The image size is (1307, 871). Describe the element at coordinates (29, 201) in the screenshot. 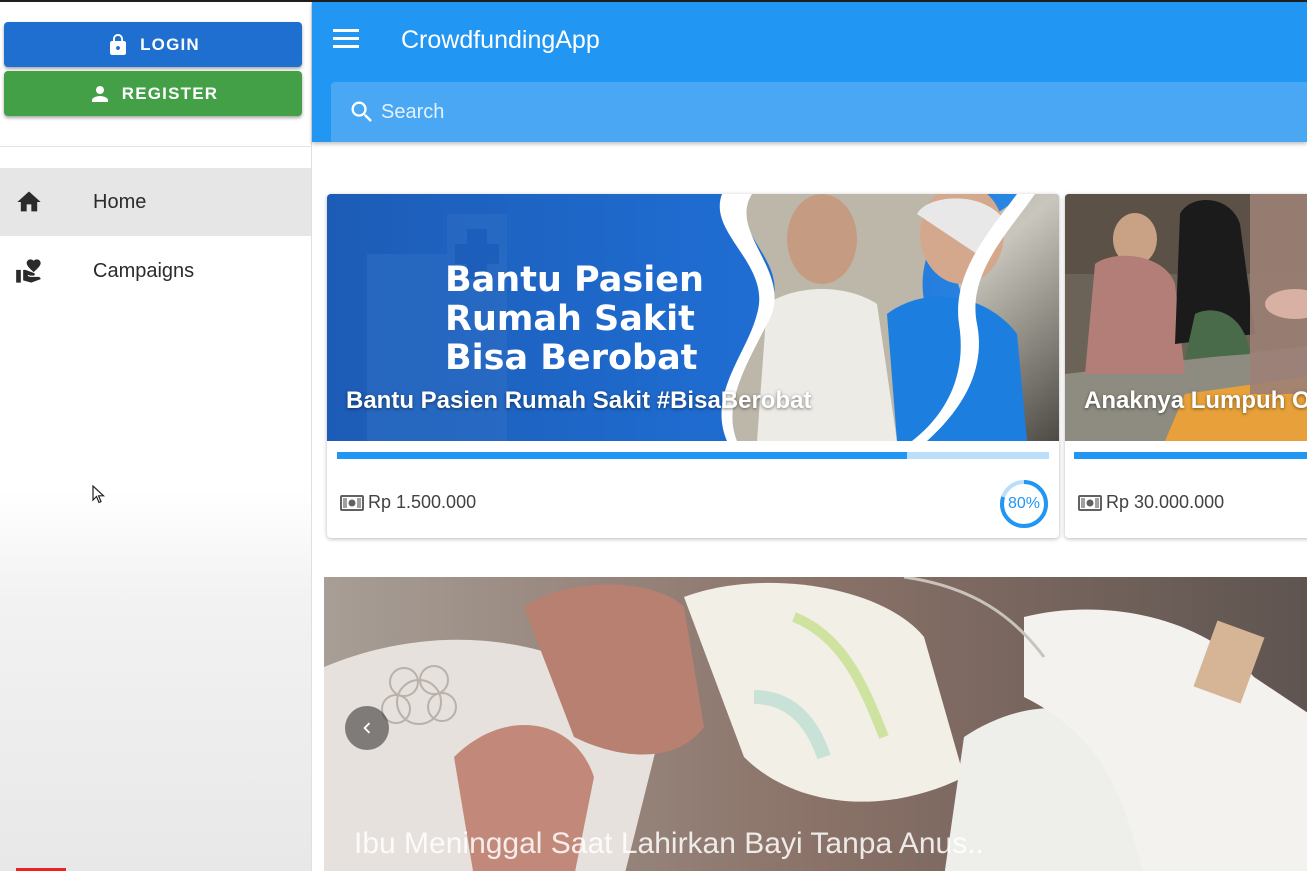

I see `home-icon` at that location.